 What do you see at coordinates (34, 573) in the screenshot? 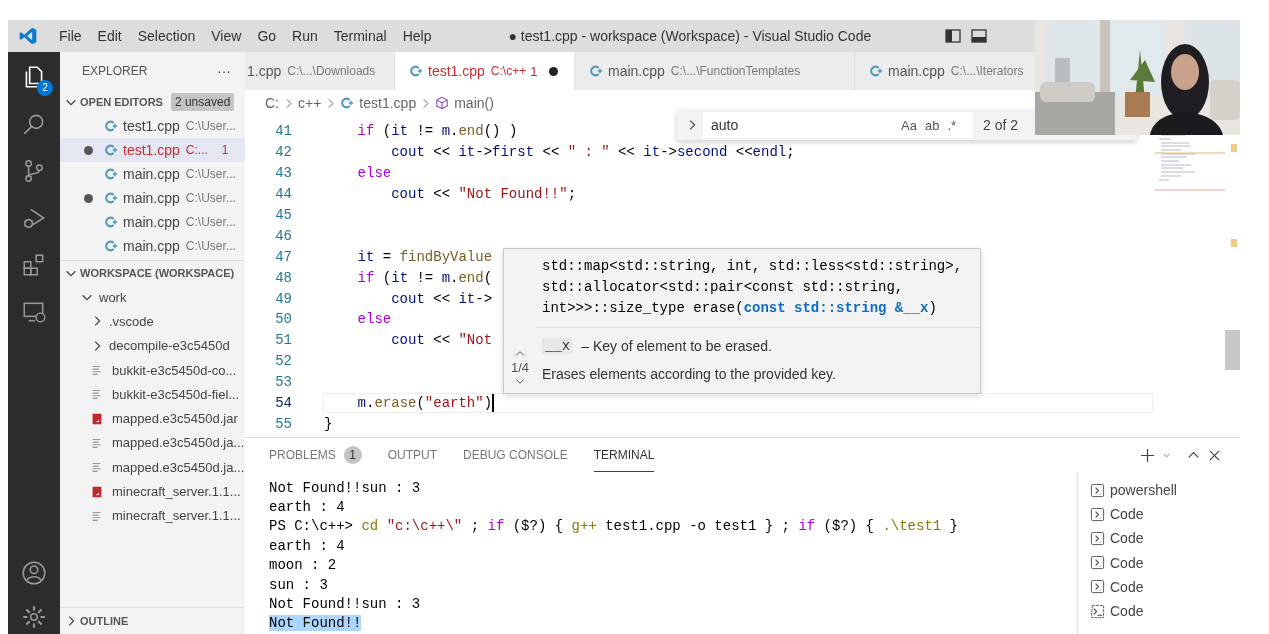
I see `account-icon` at bounding box center [34, 573].